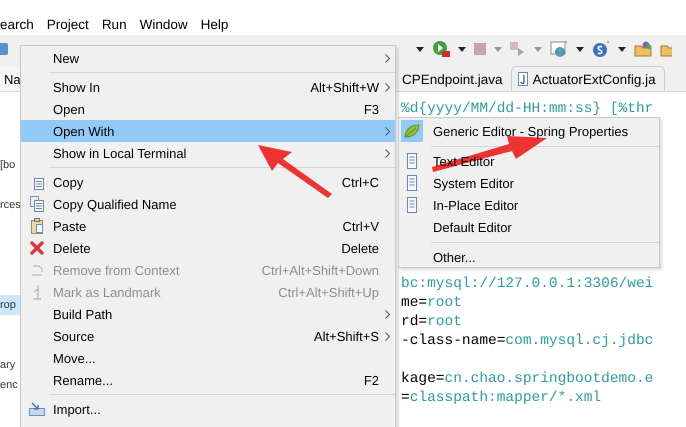 The image size is (686, 427). Describe the element at coordinates (208, 204) in the screenshot. I see `menu-item: Copy Qualified Name` at that location.